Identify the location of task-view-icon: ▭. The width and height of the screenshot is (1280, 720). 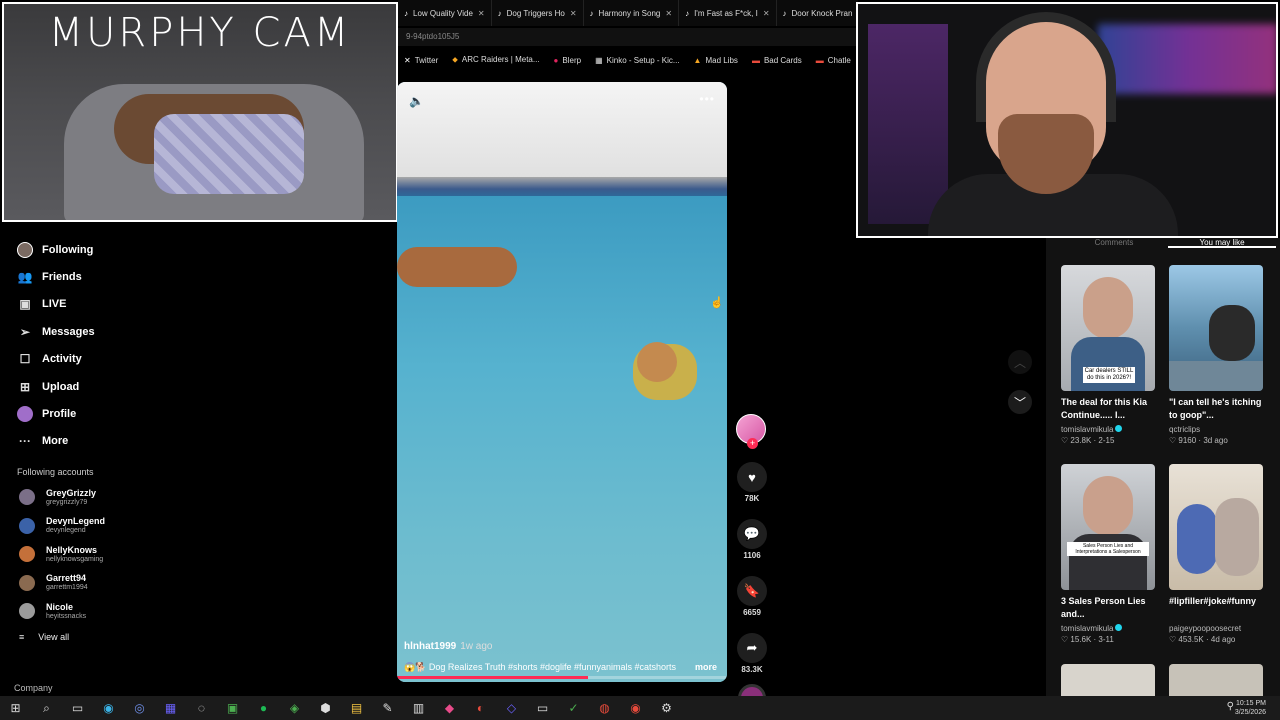
(77, 708).